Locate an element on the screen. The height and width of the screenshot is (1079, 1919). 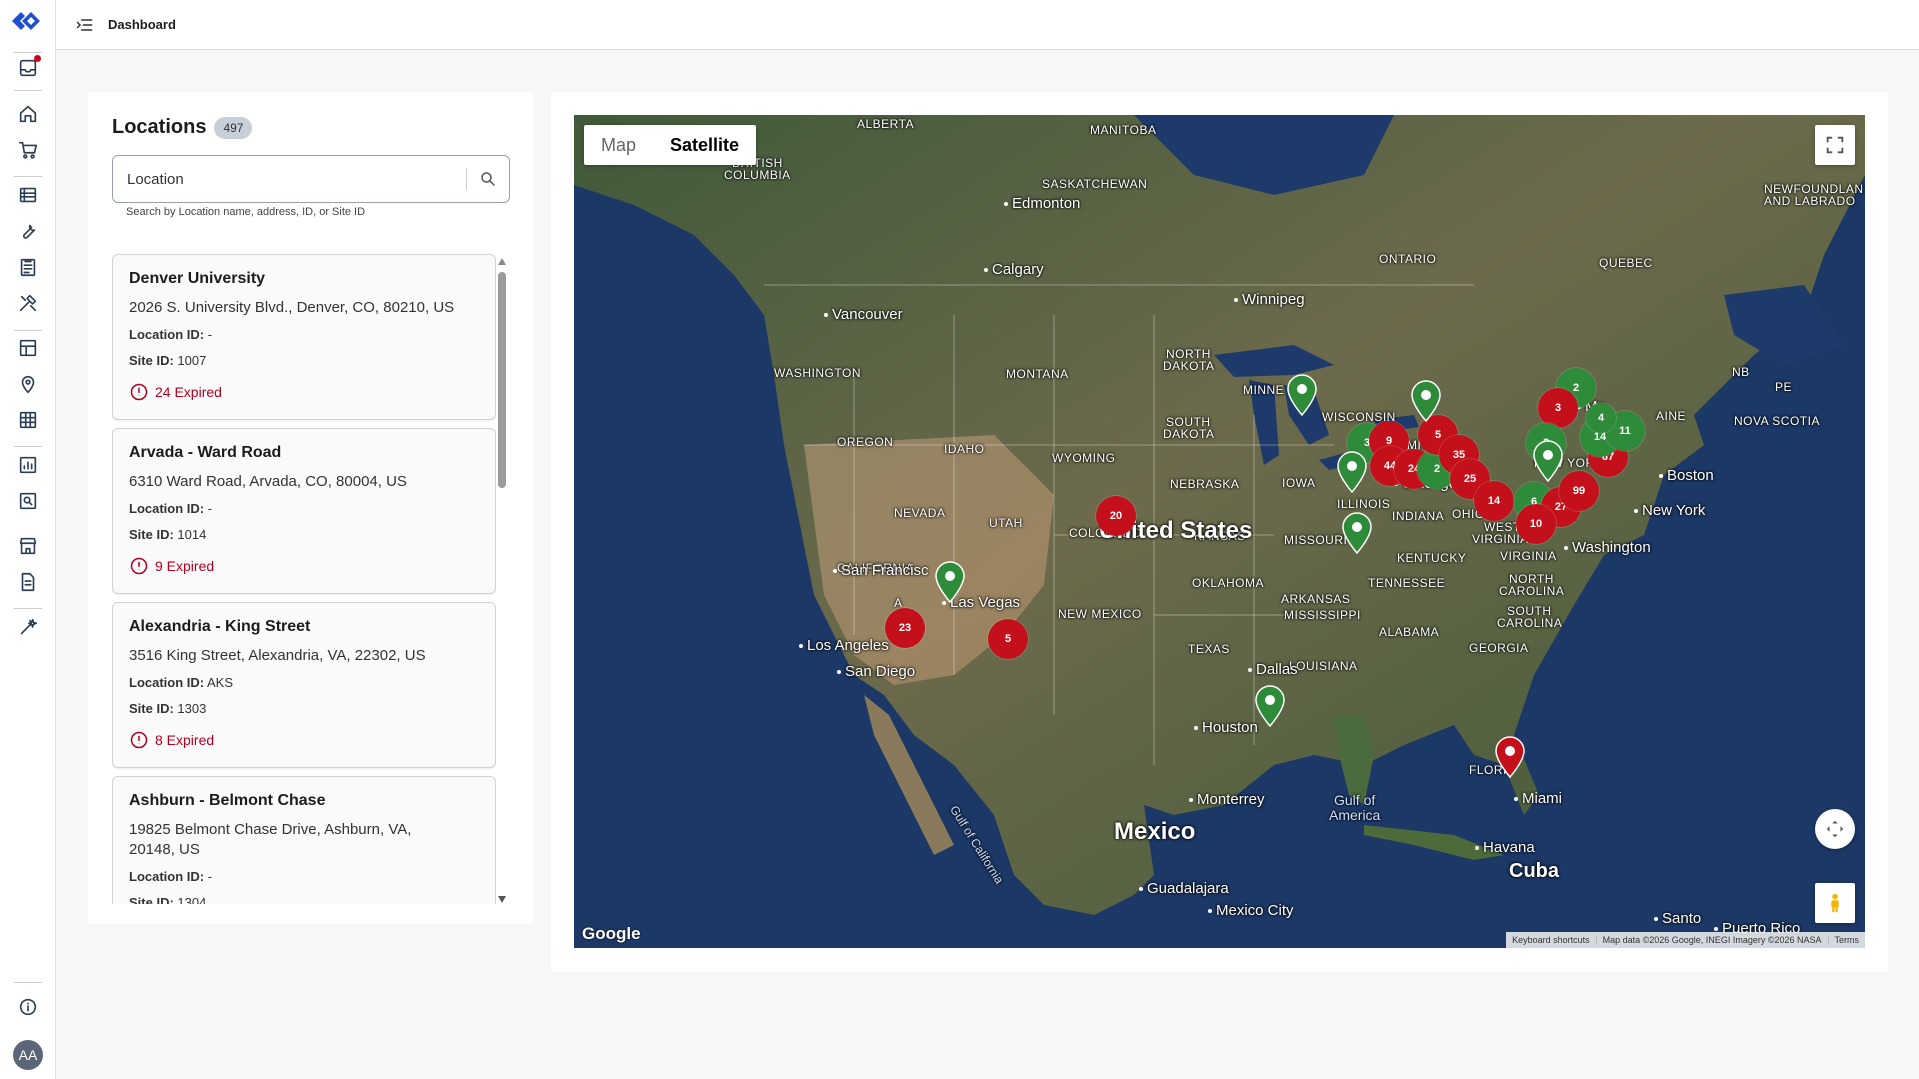
expired-status: 24 Expired is located at coordinates (175, 392).